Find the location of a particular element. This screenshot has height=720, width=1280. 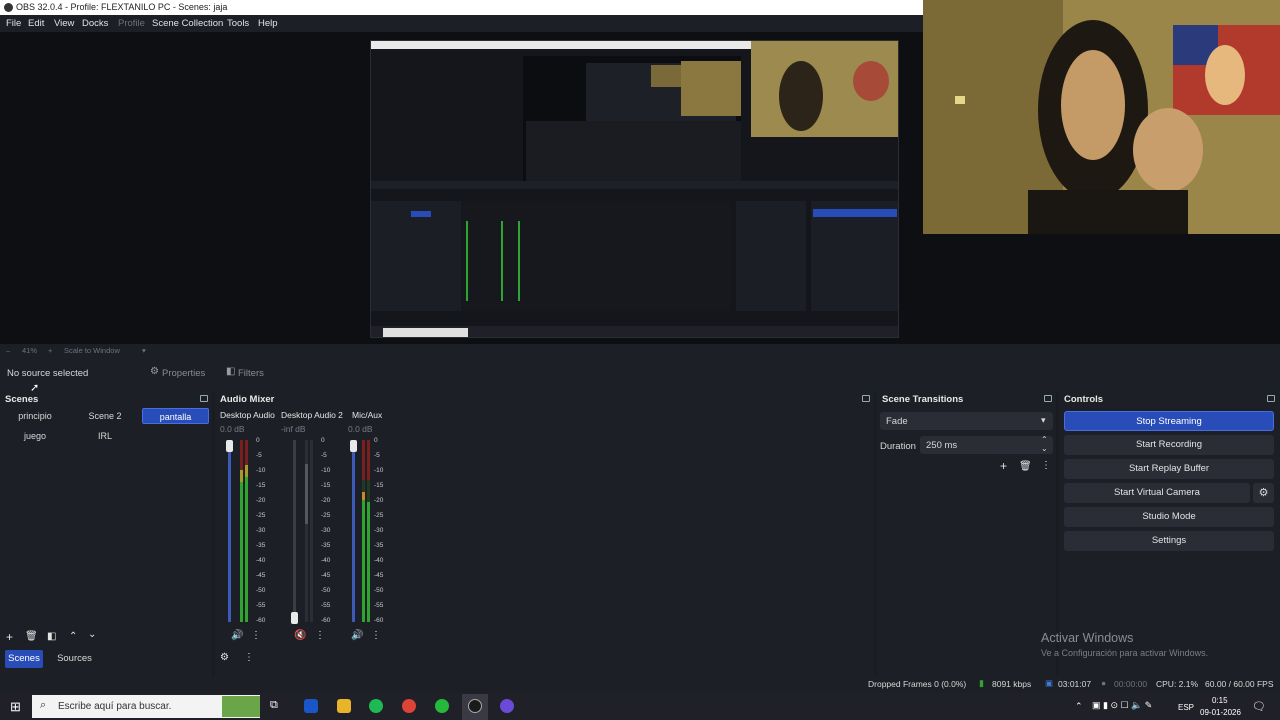

move-up-icon: ⌃ is located at coordinates (73, 636).